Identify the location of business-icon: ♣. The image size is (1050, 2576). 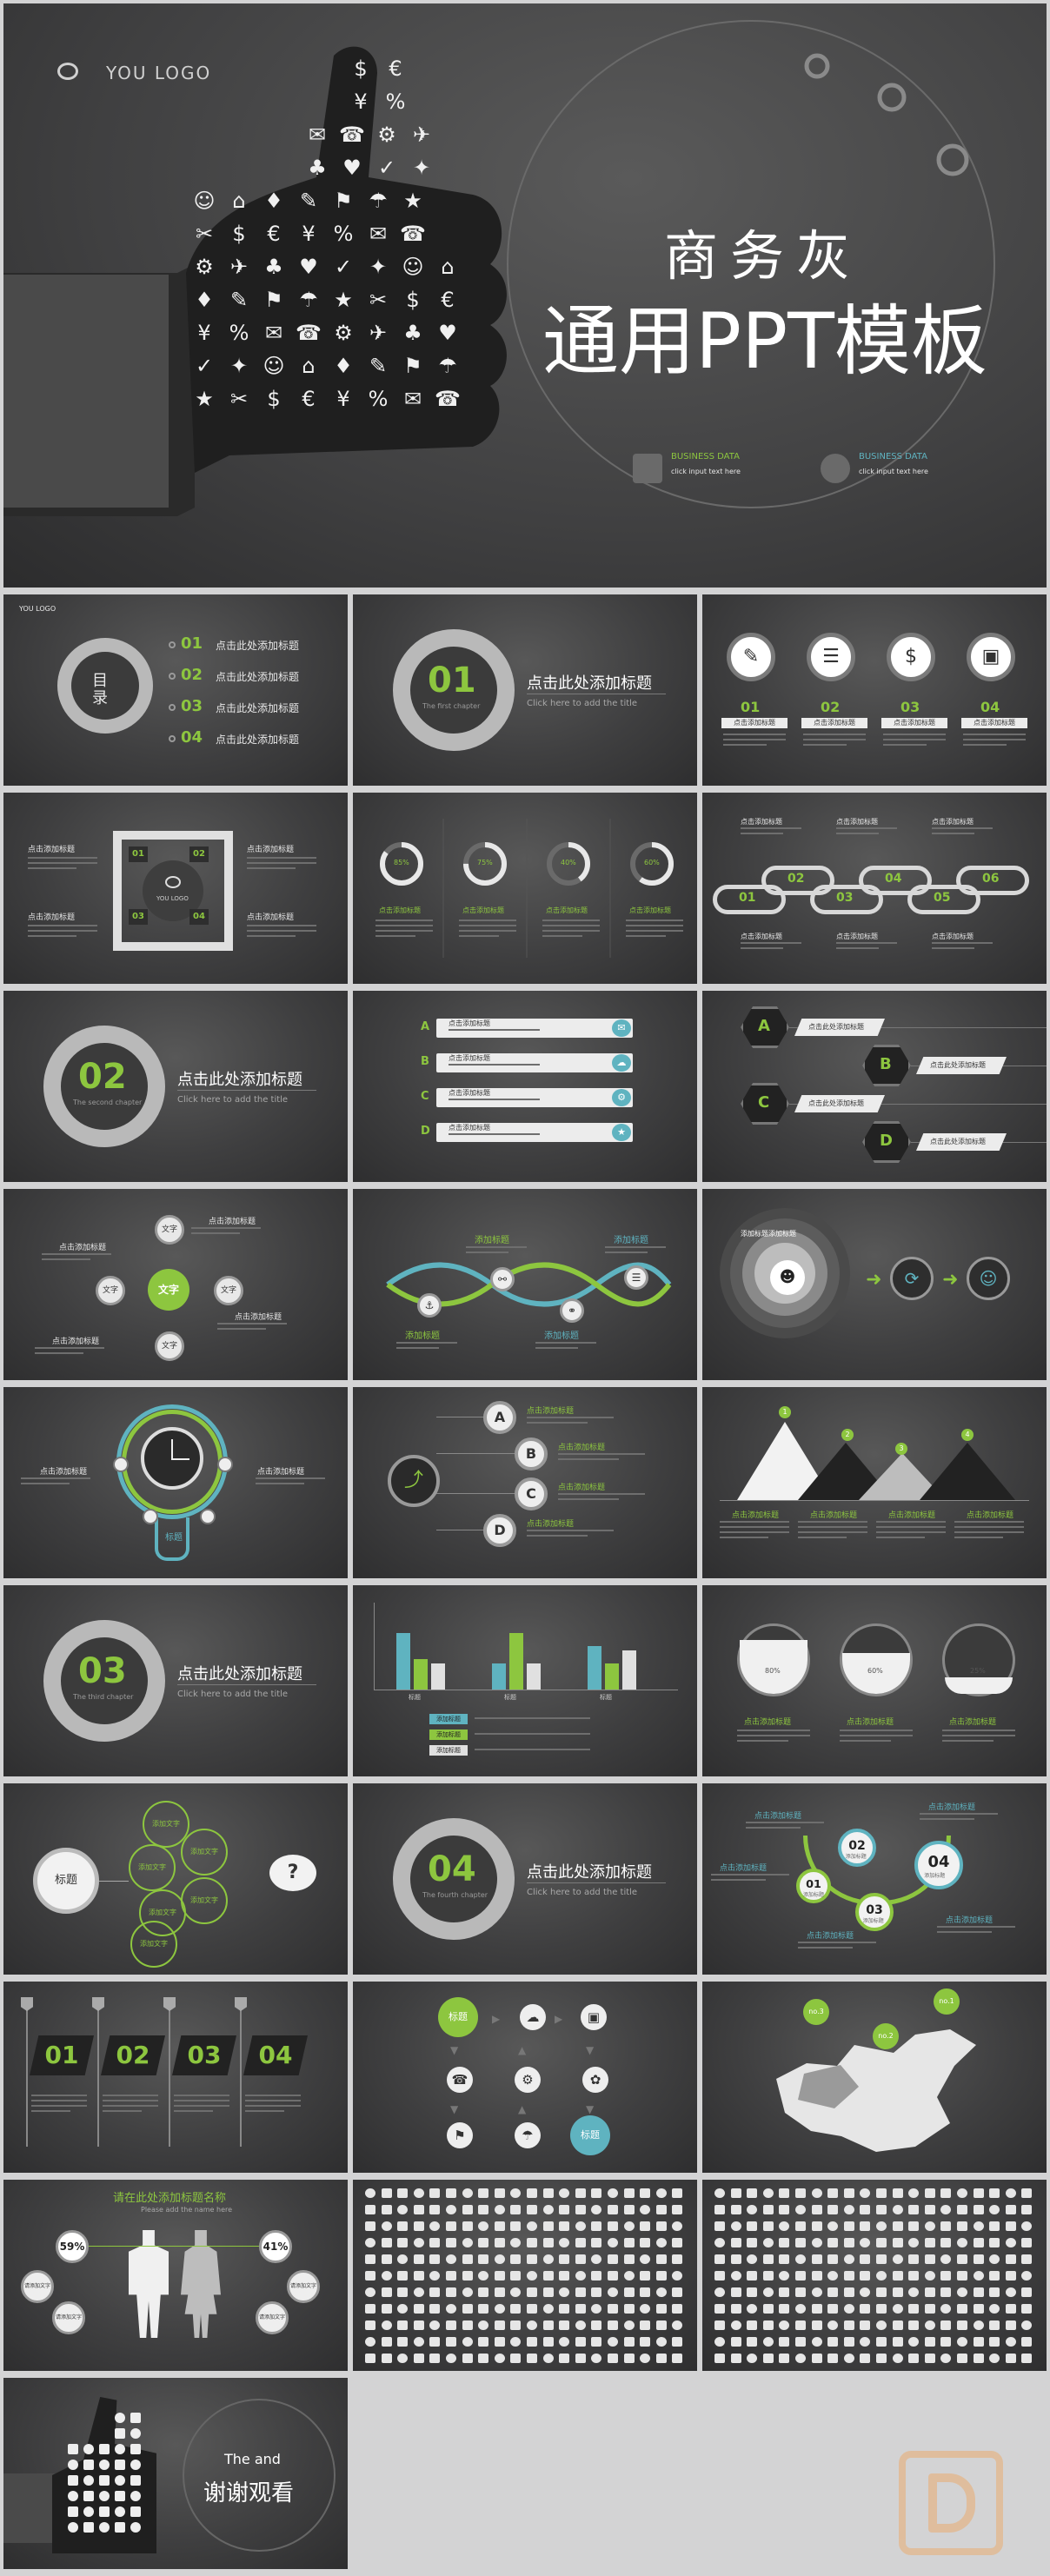
(412, 333).